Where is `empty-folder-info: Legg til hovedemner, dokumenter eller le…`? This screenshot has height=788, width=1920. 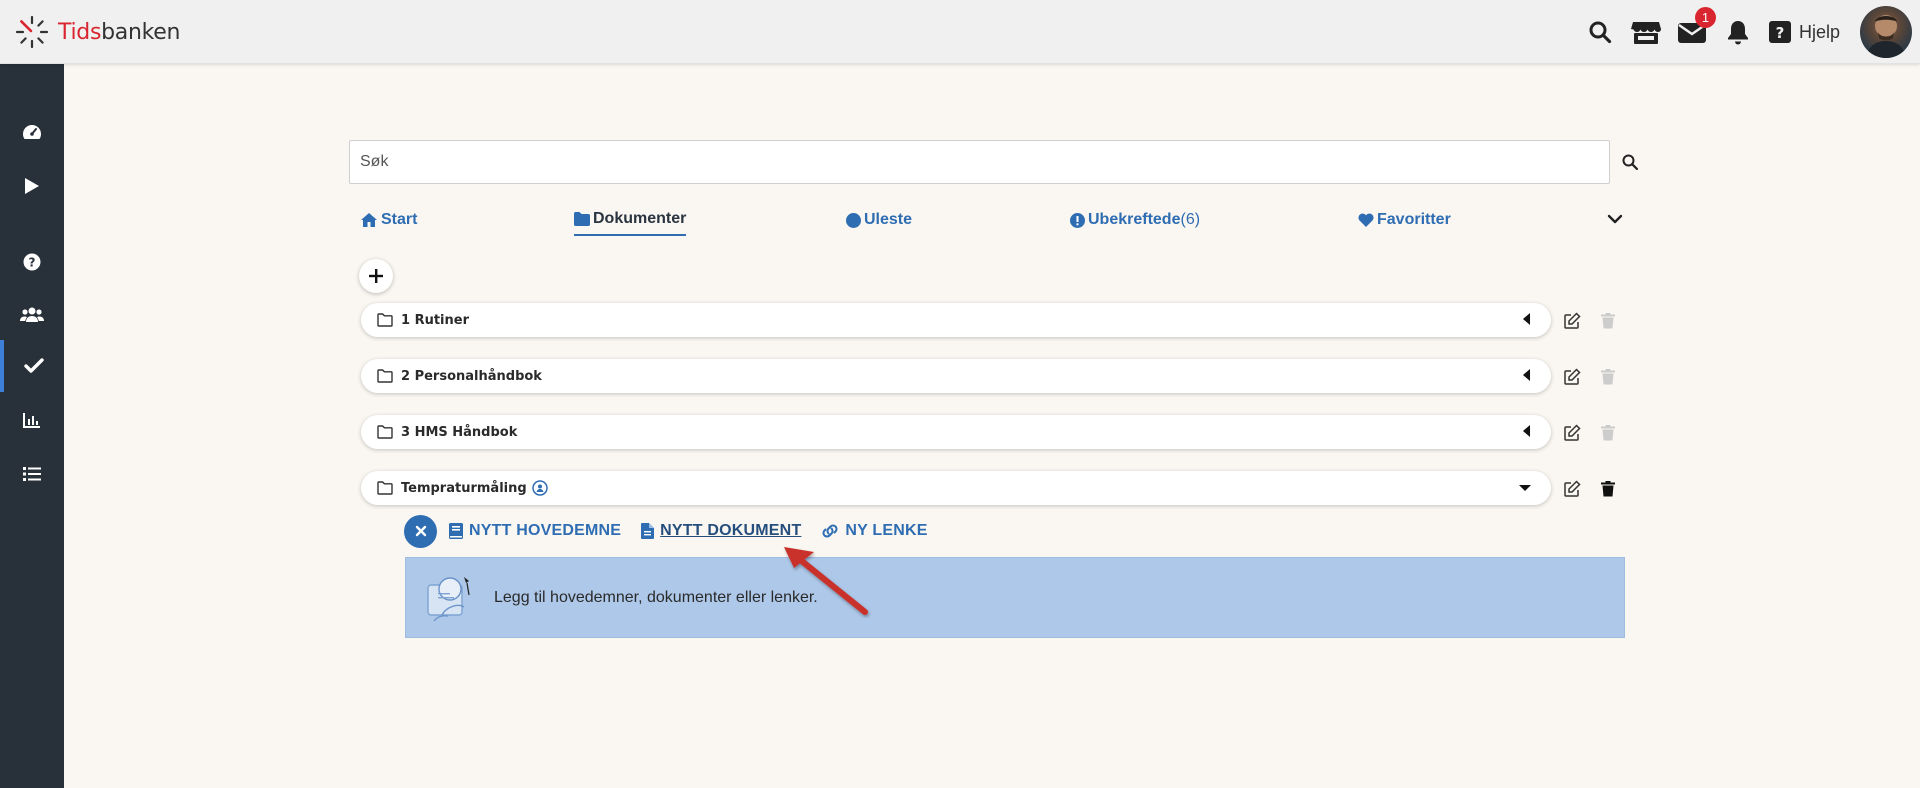
empty-folder-info: Legg til hovedemner, dokumenter eller le… is located at coordinates (1015, 597).